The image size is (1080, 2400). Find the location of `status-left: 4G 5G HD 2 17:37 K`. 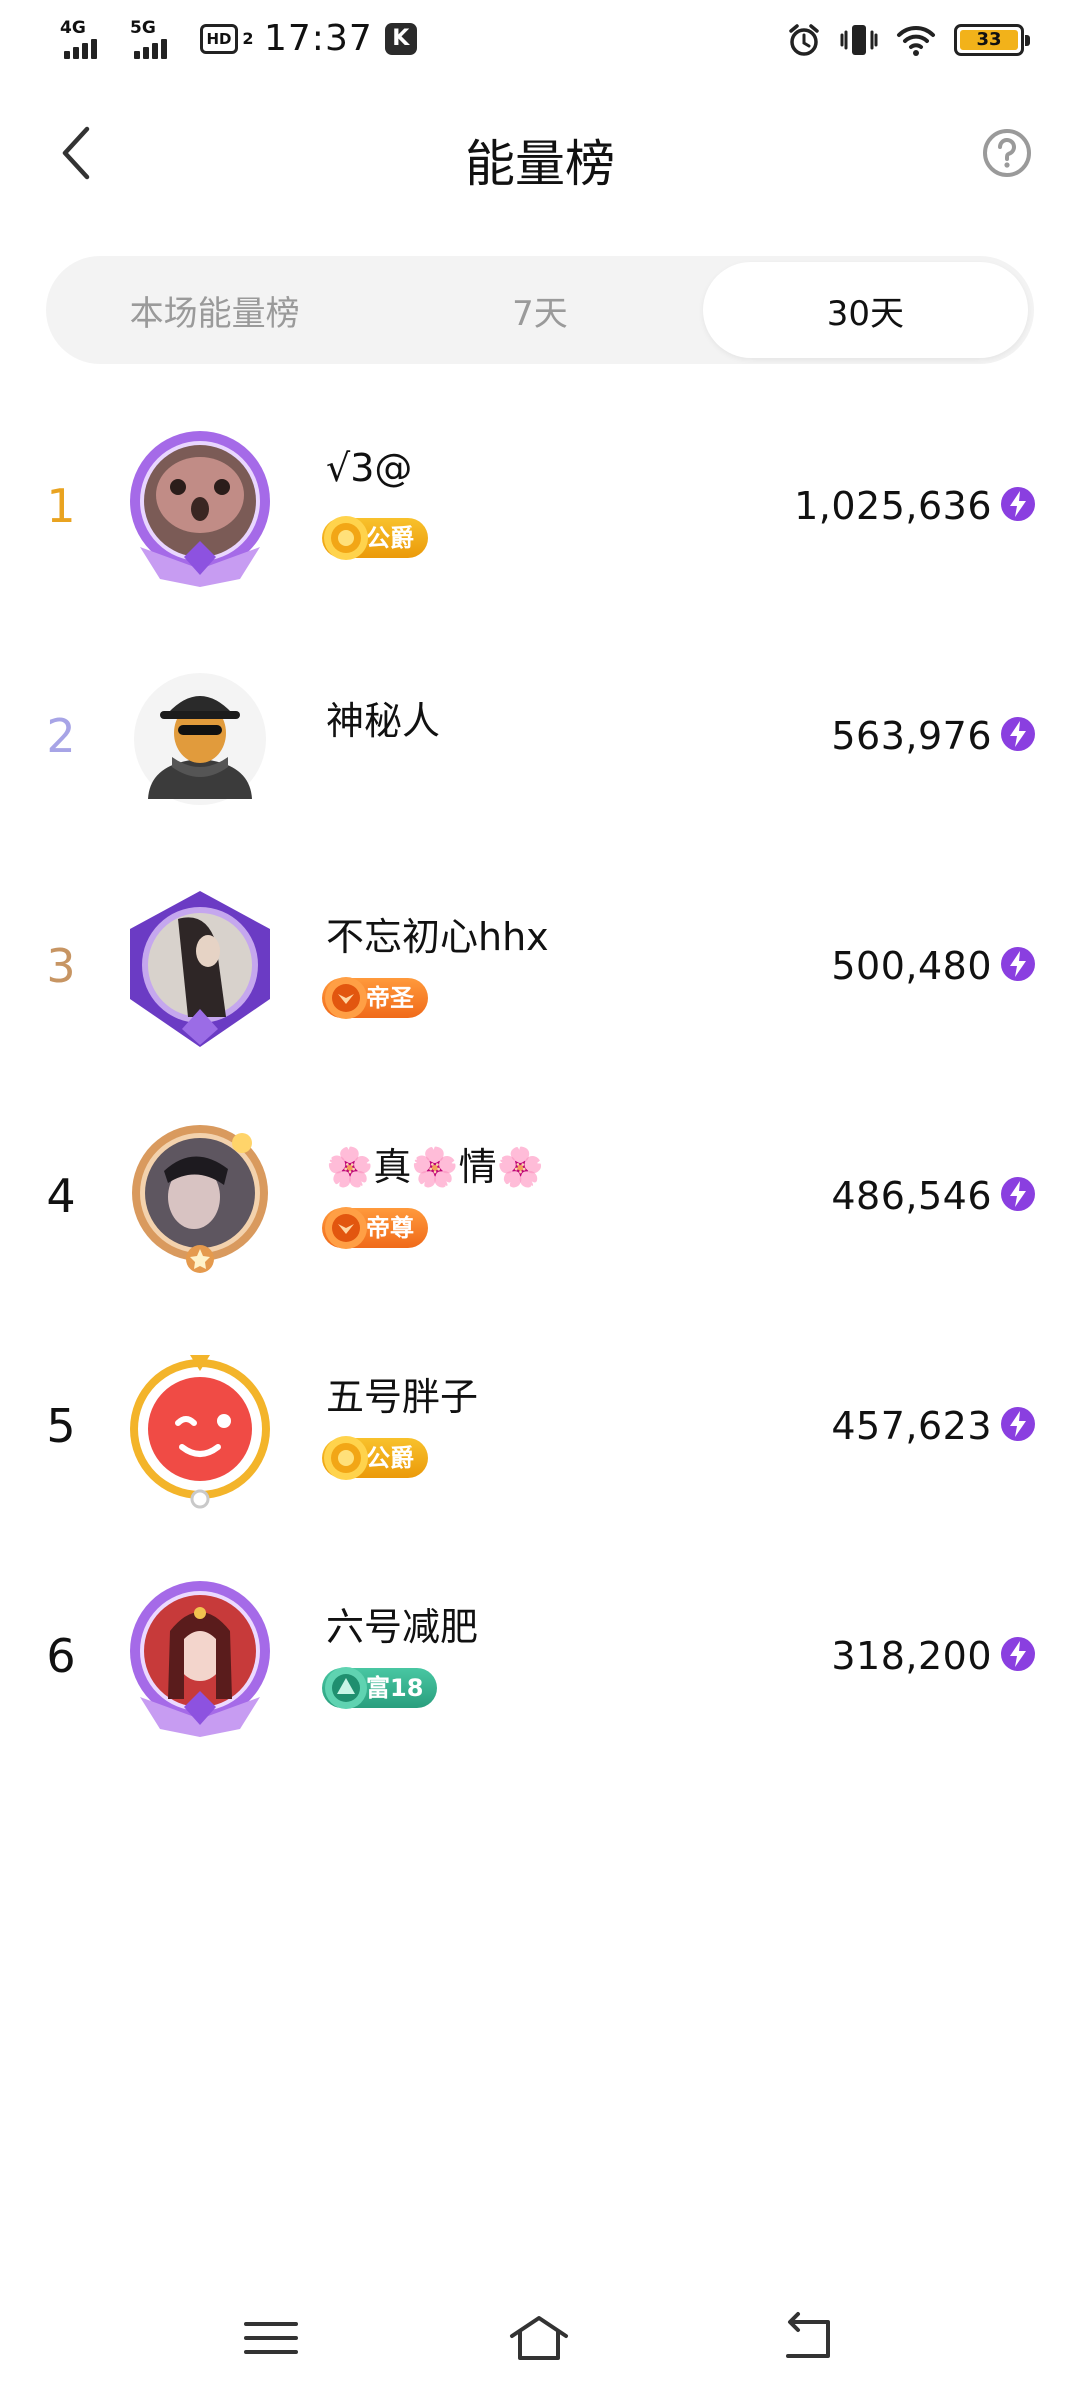

status-left: 4G 5G HD 2 17:37 K is located at coordinates (238, 38).